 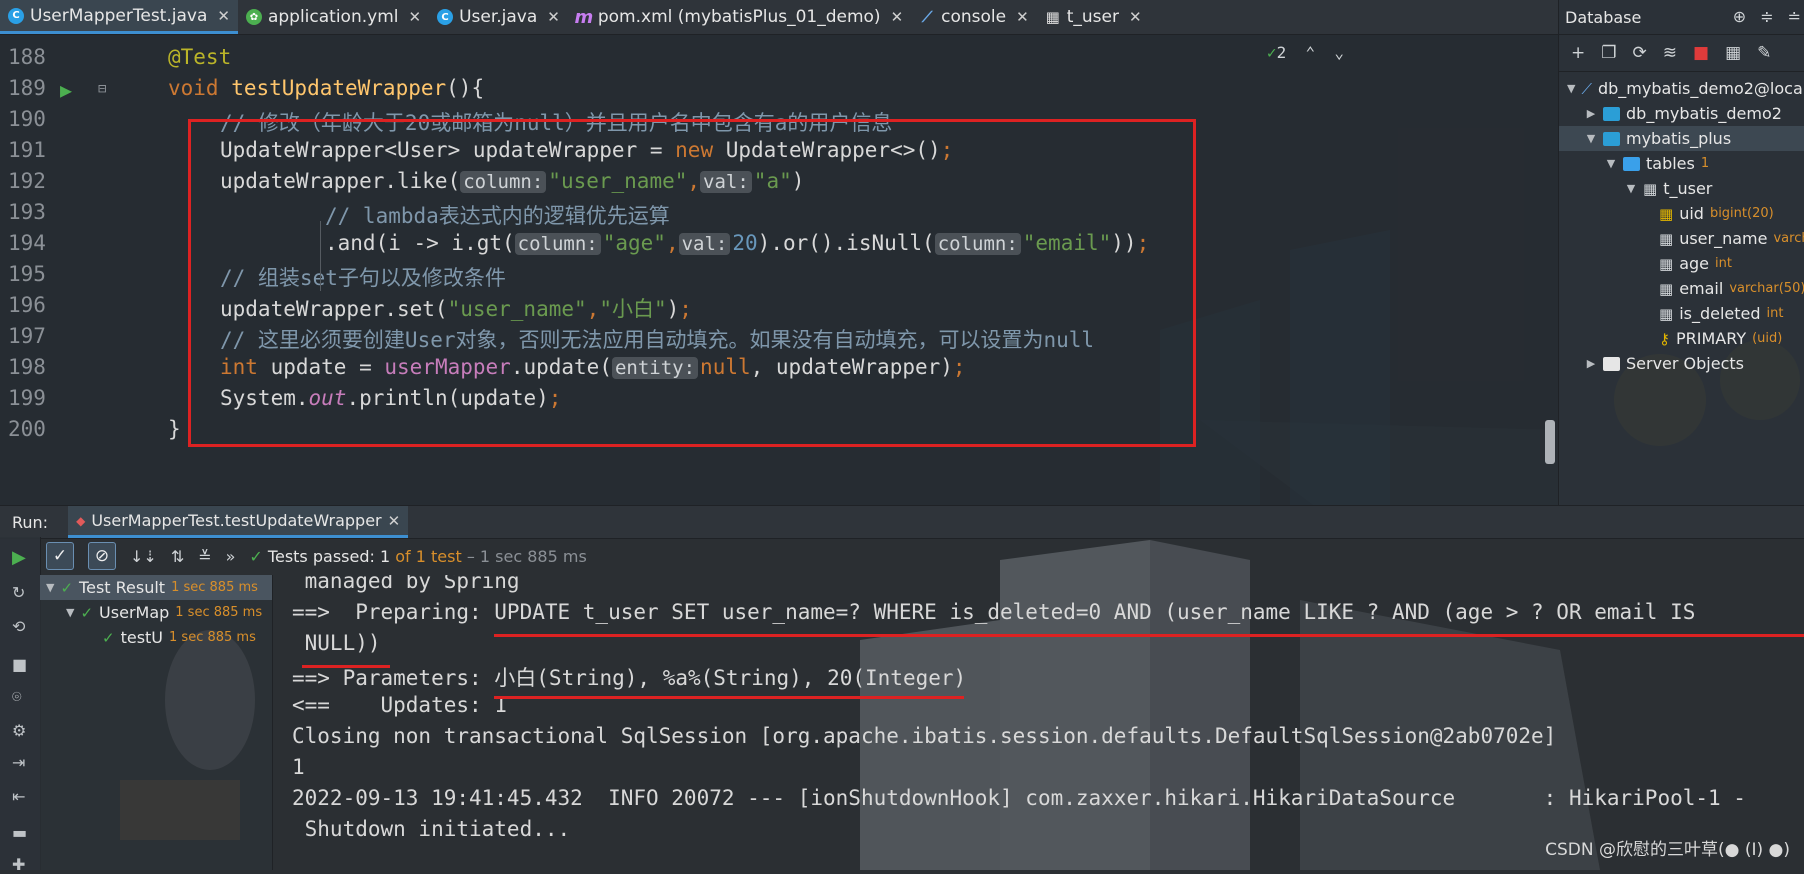 I want to click on tab-label: pom.xml (mybatisPlus_01_demo), so click(x=739, y=17).